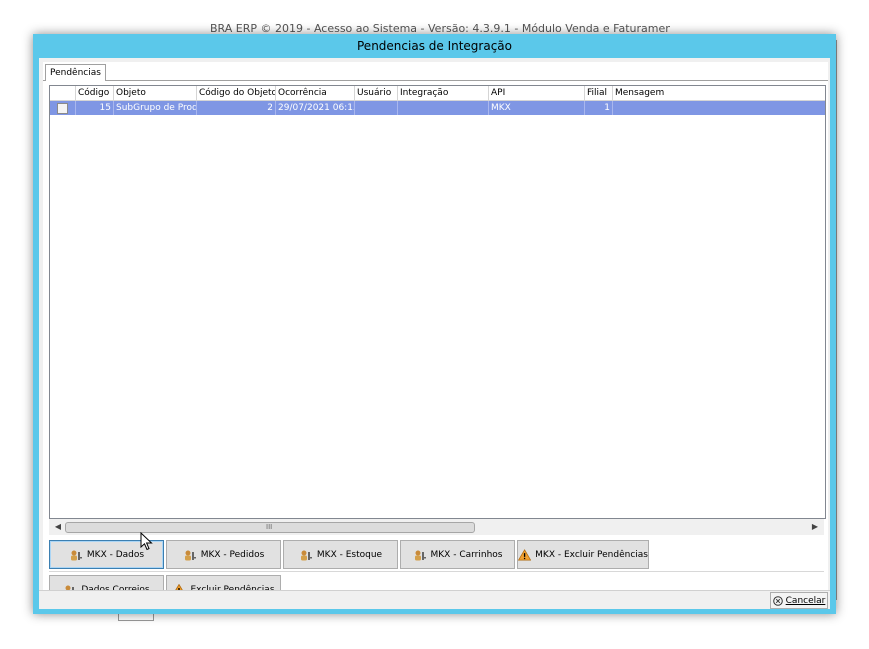 The image size is (869, 649). I want to click on cell-usuario, so click(376, 108).